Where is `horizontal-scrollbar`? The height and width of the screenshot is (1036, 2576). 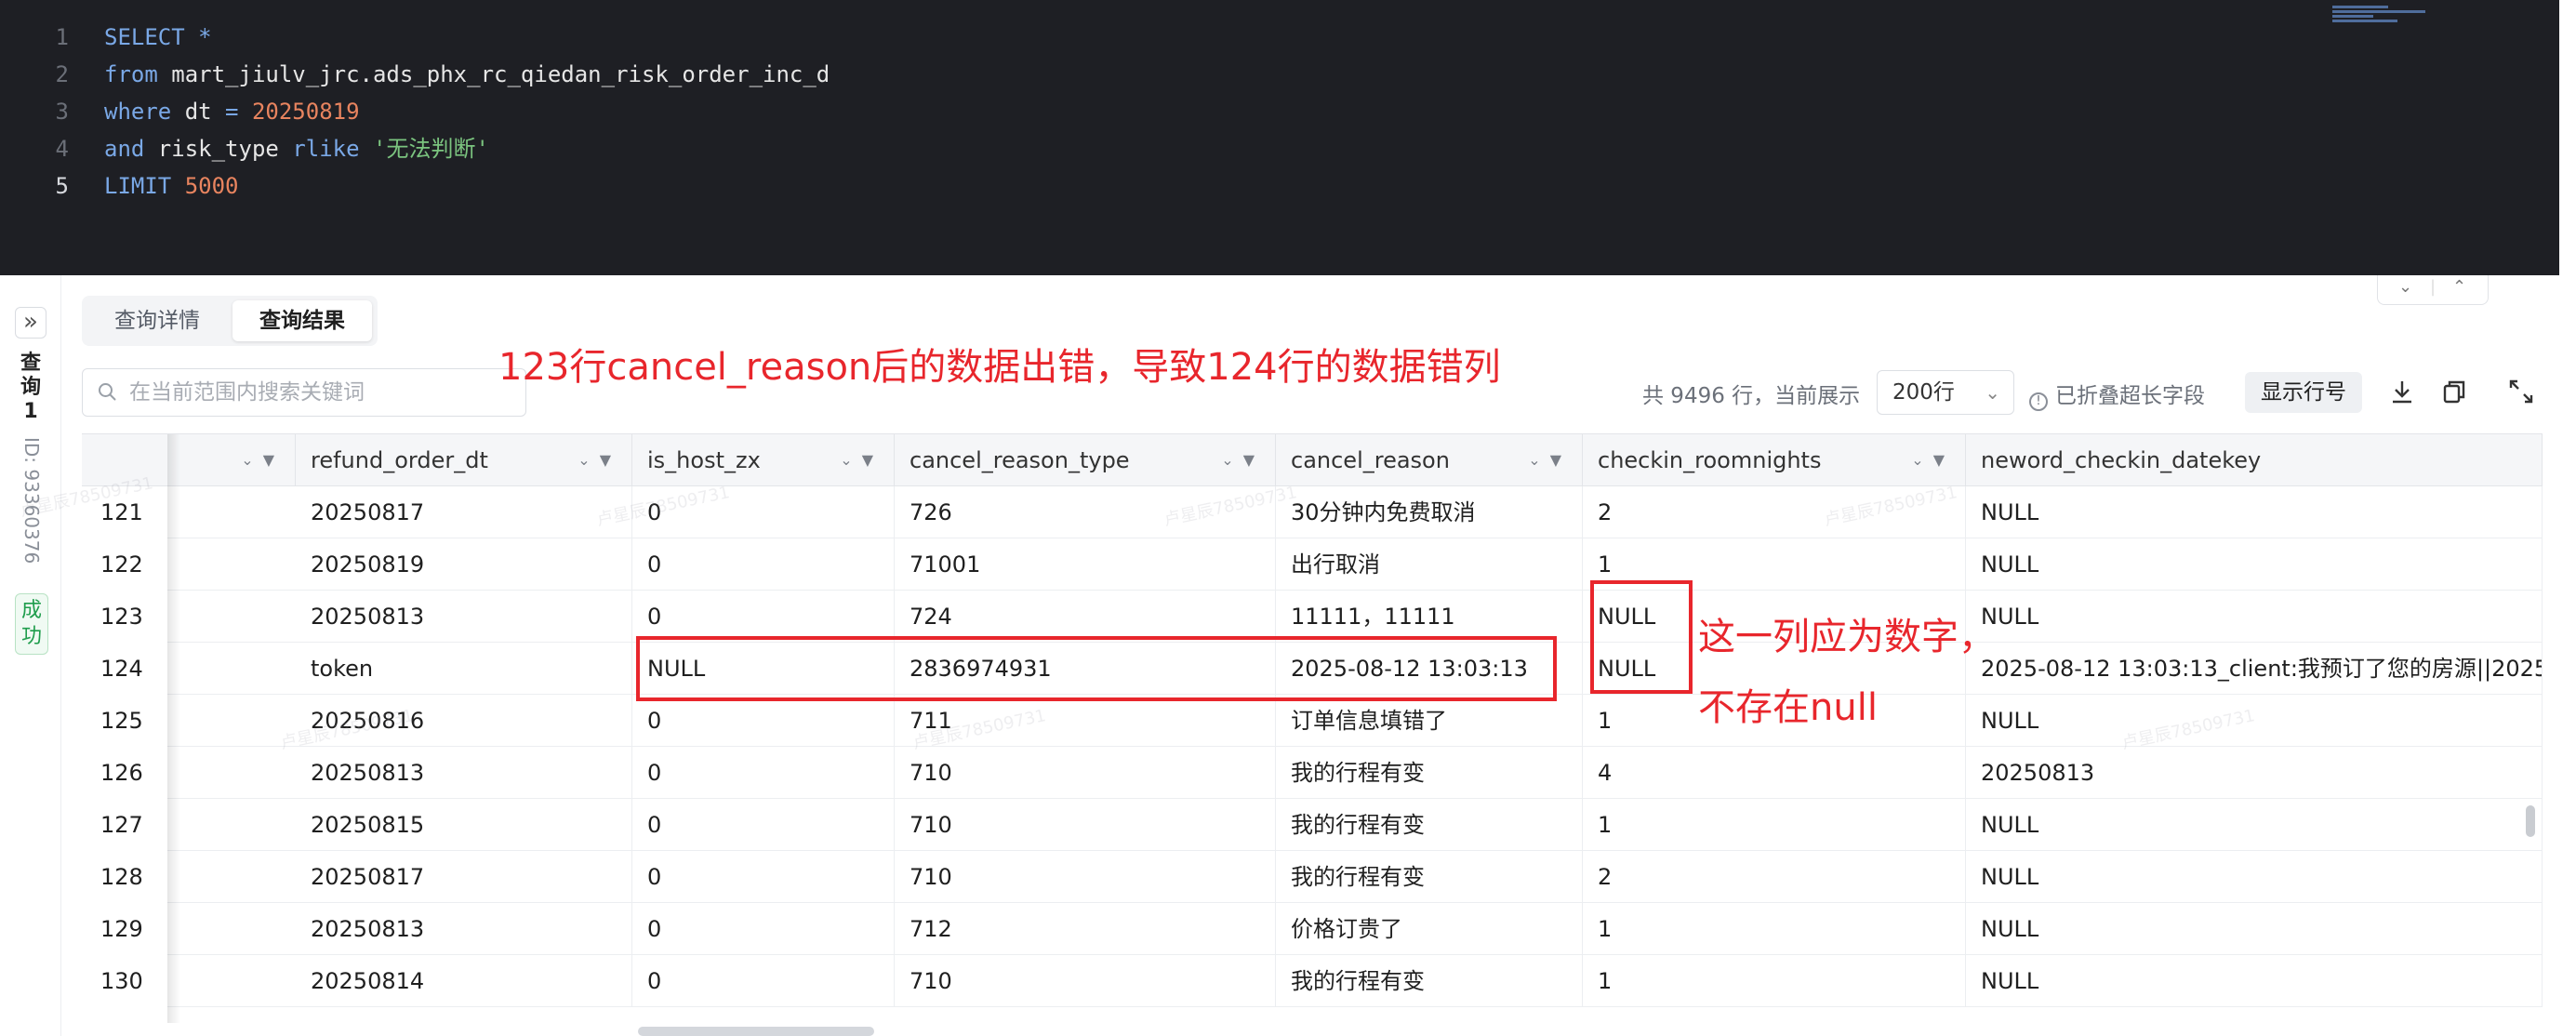
horizontal-scrollbar is located at coordinates (756, 1031).